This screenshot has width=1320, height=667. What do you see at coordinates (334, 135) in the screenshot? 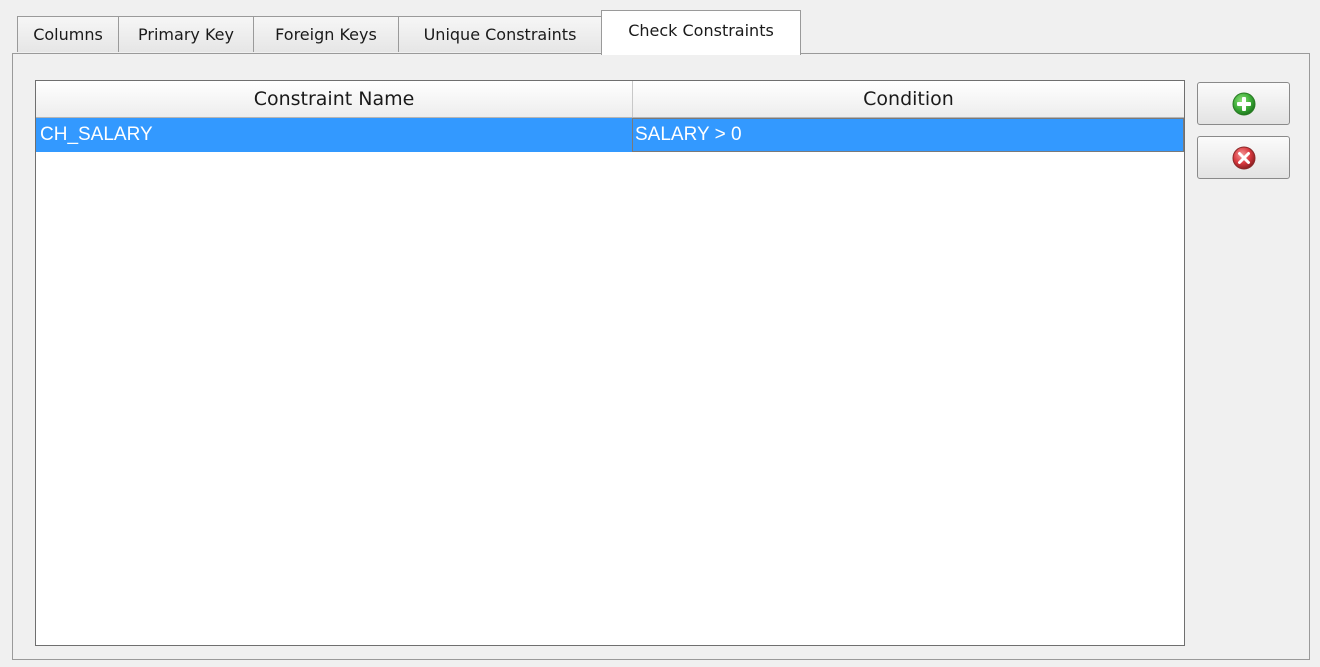
I see `cell-constraint-name: CH_SALARY` at bounding box center [334, 135].